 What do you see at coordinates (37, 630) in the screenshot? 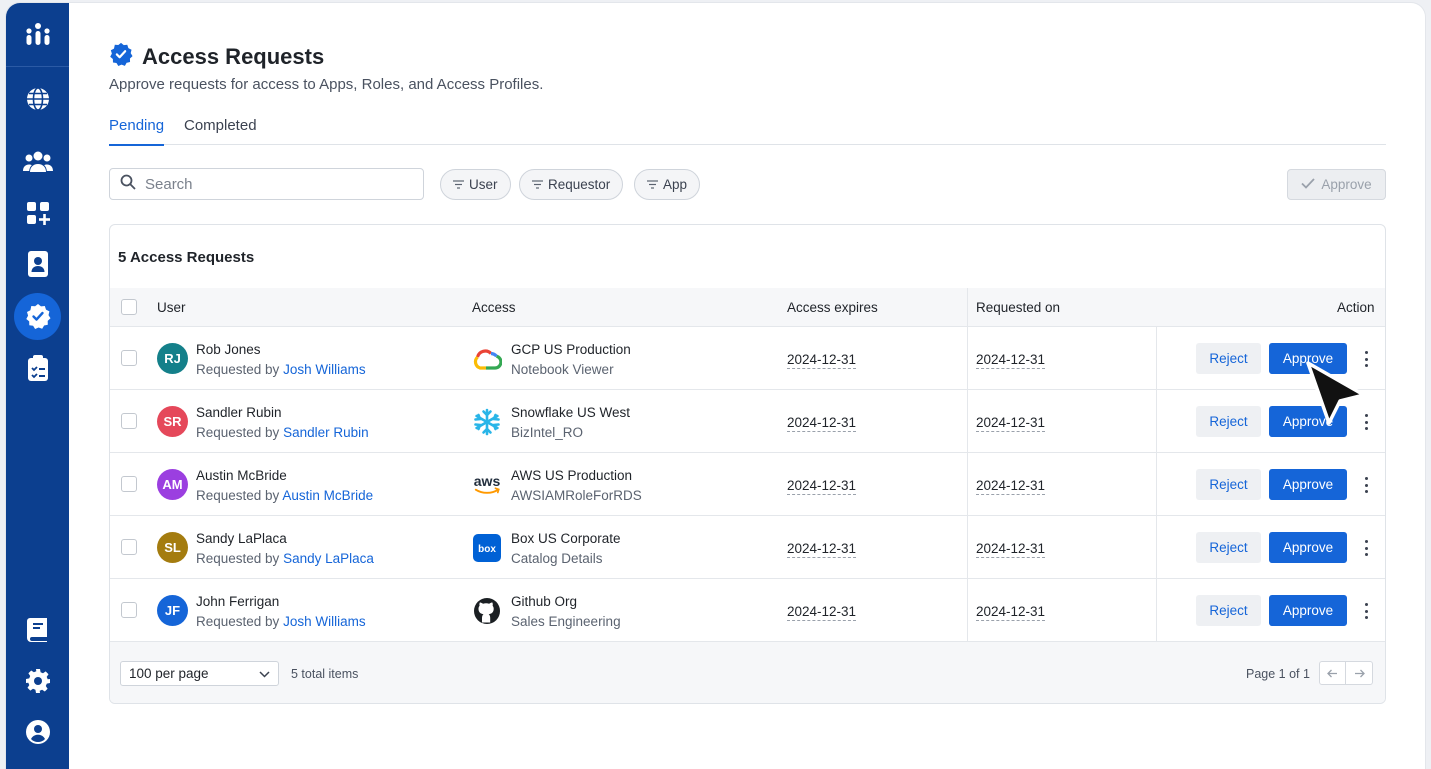
I see `book-icon` at bounding box center [37, 630].